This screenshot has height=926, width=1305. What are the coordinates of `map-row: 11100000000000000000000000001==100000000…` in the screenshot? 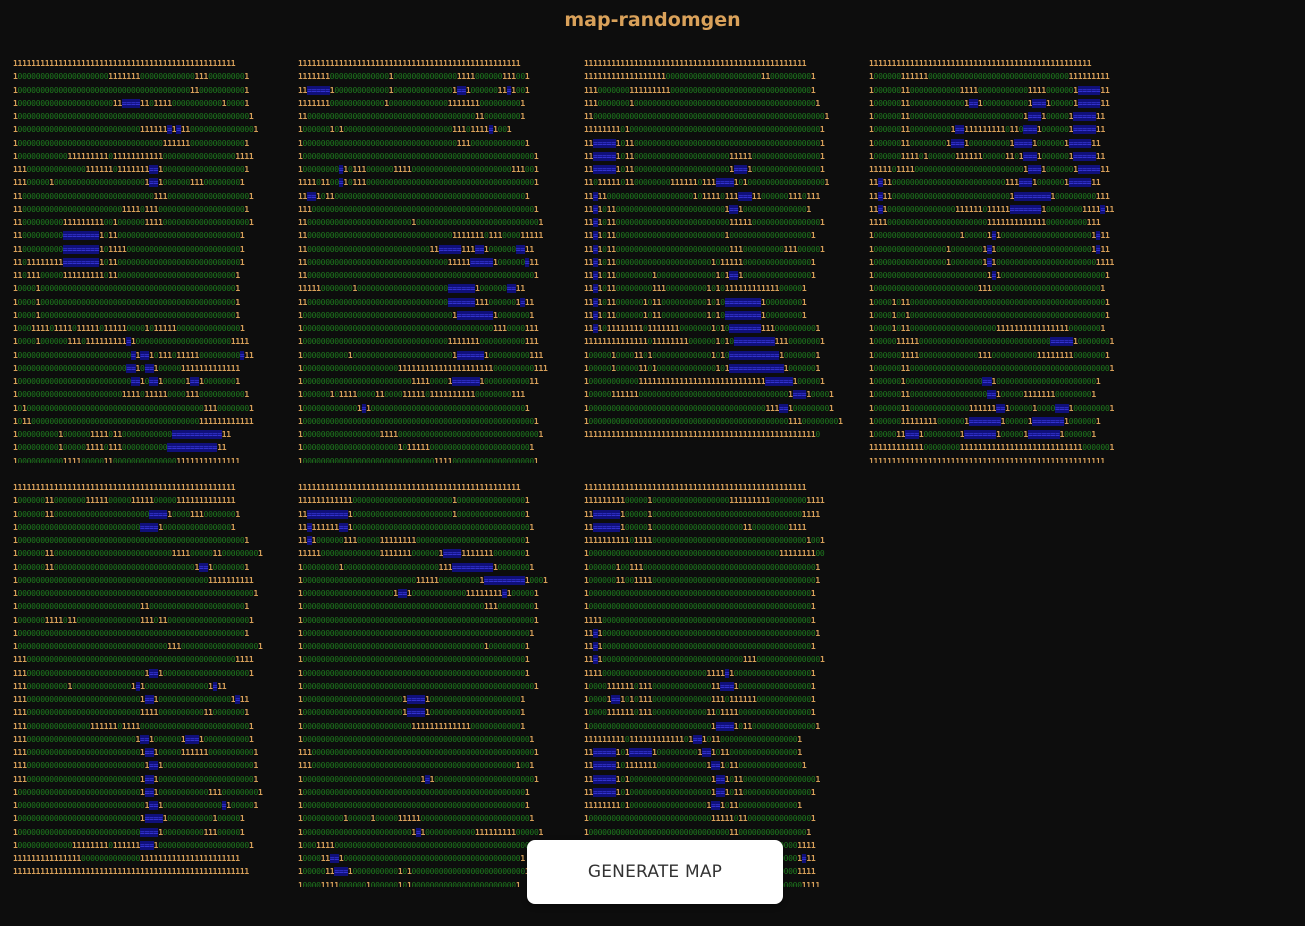 It's located at (136, 779).